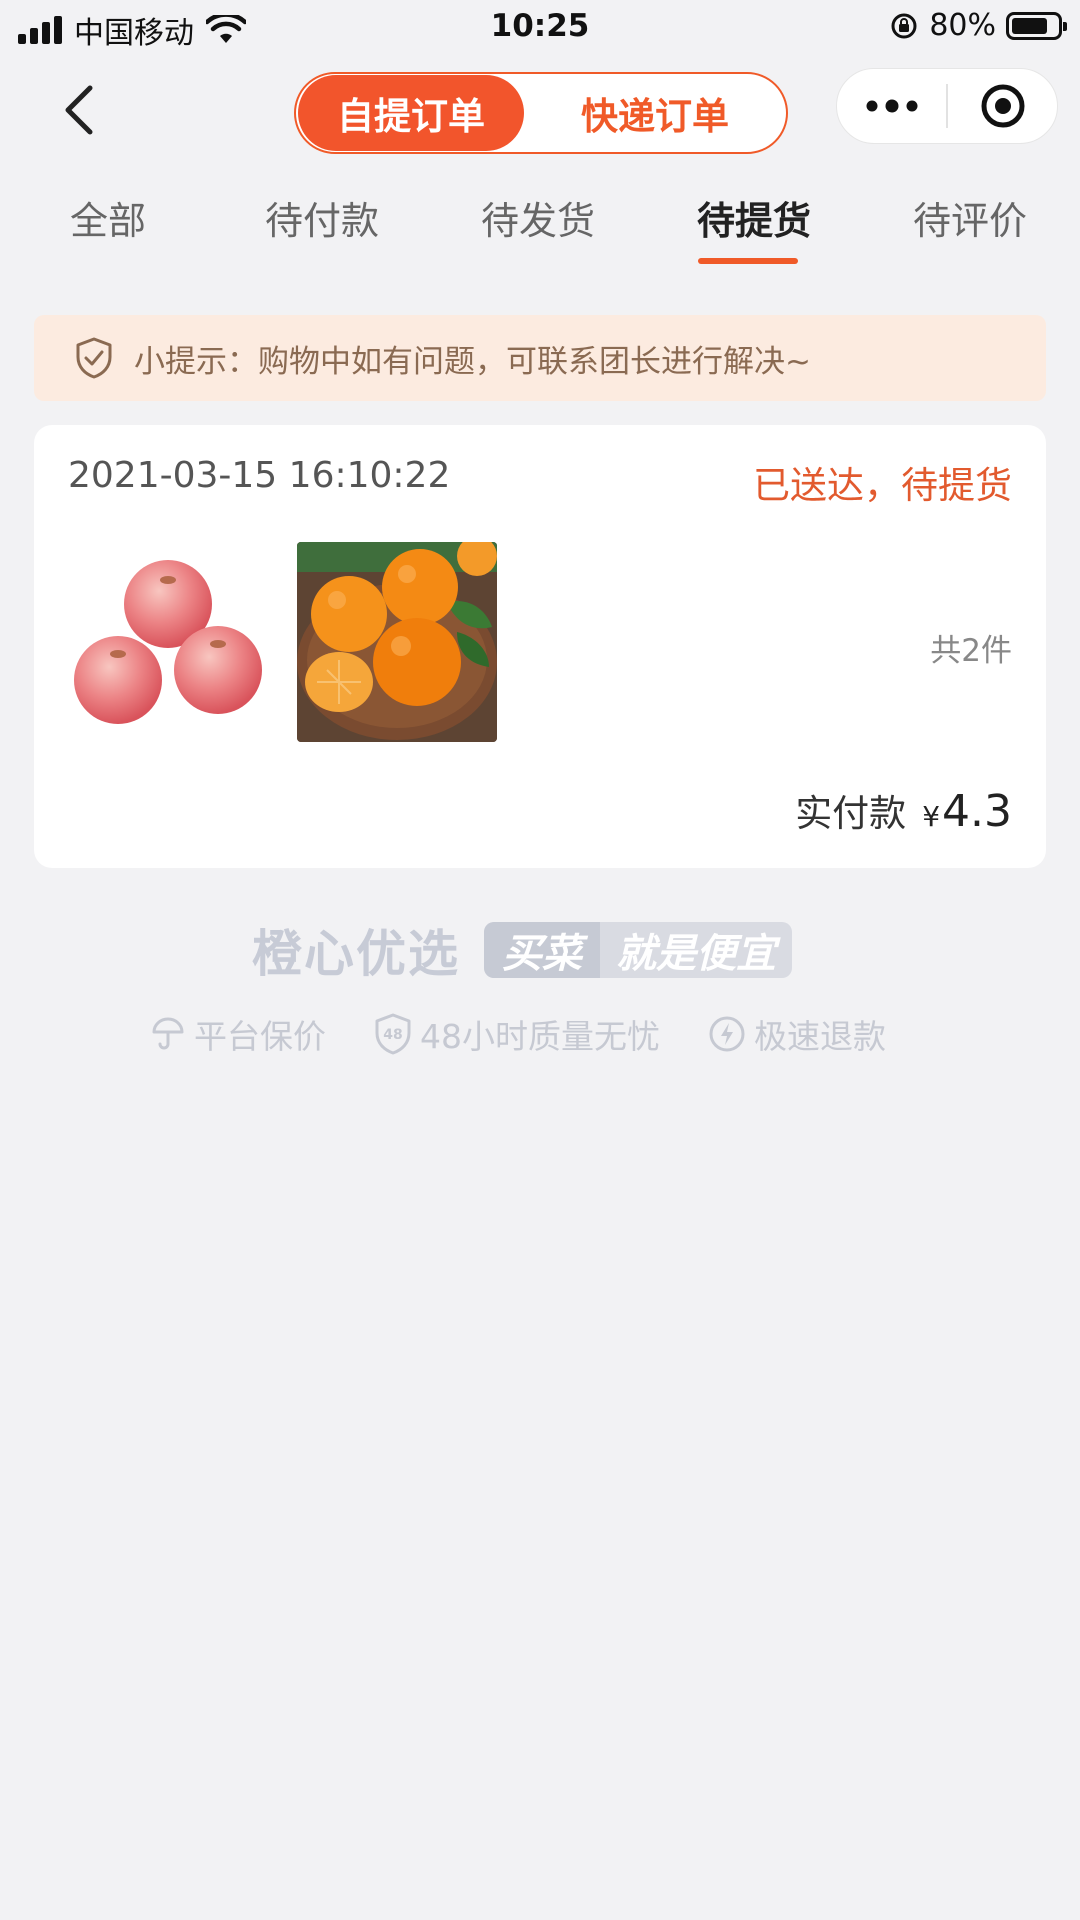 This screenshot has width=1080, height=1920. I want to click on rotation-lock-icon, so click(904, 25).